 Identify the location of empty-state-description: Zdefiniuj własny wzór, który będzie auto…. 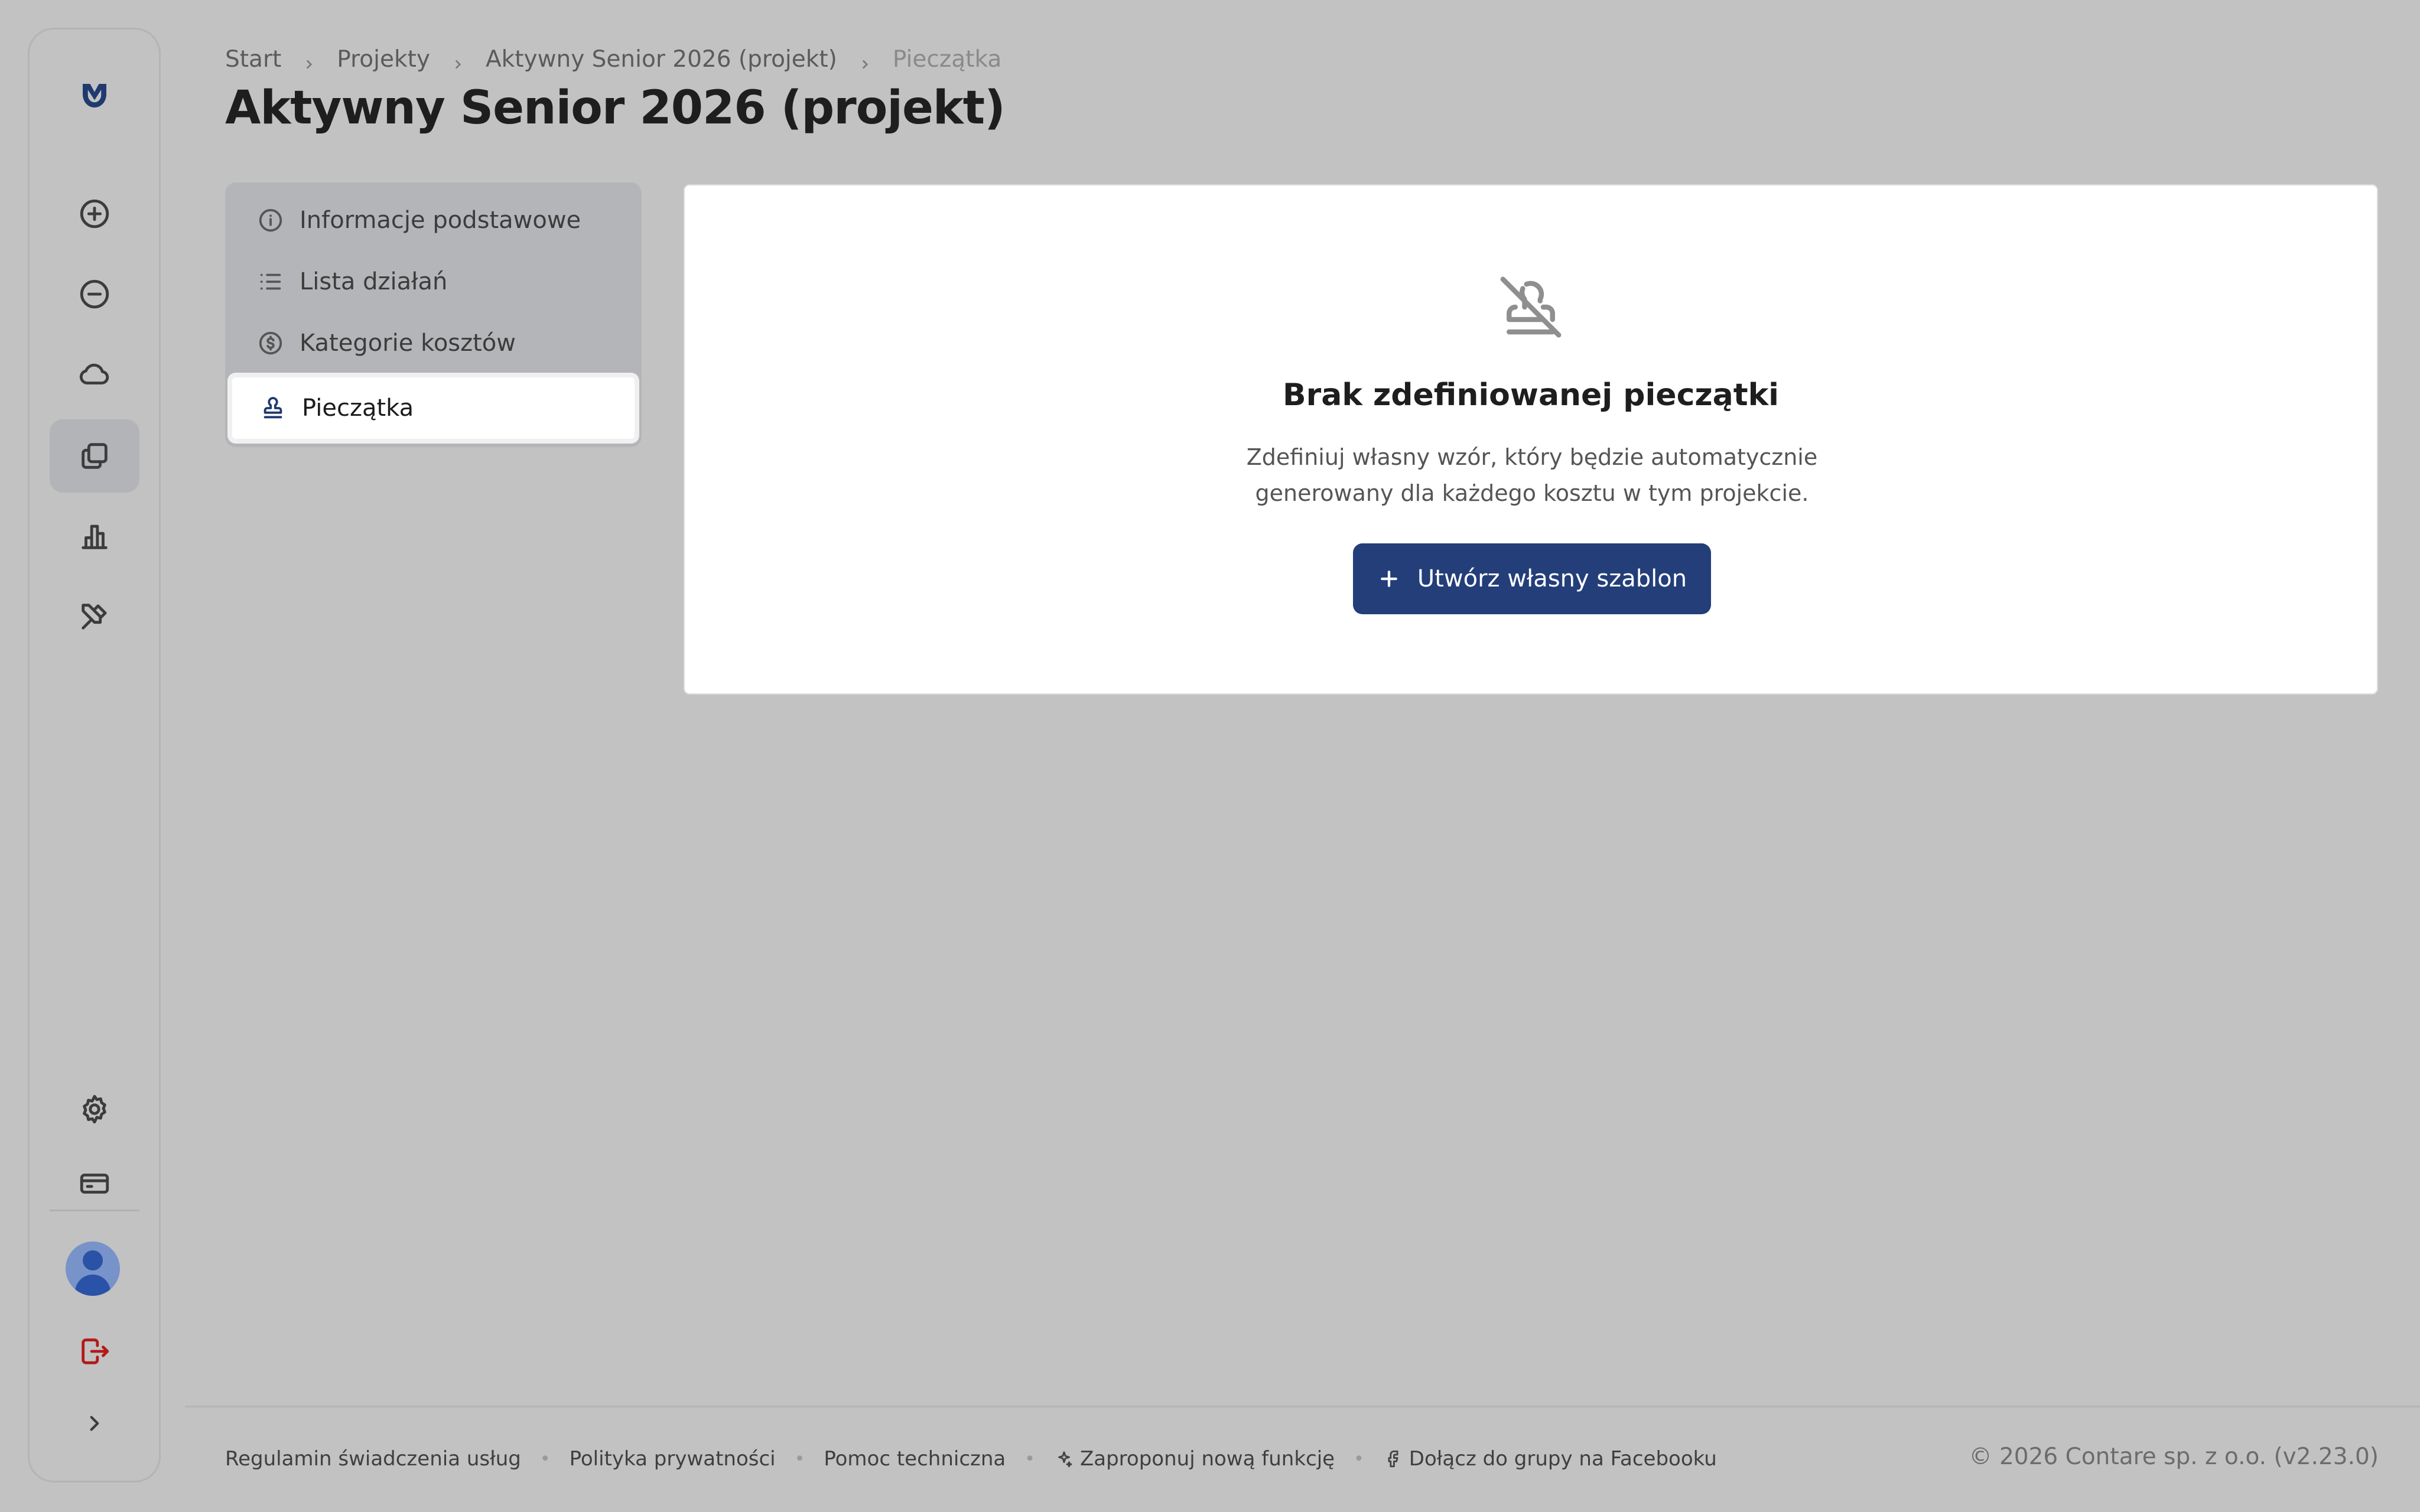
(1532, 475).